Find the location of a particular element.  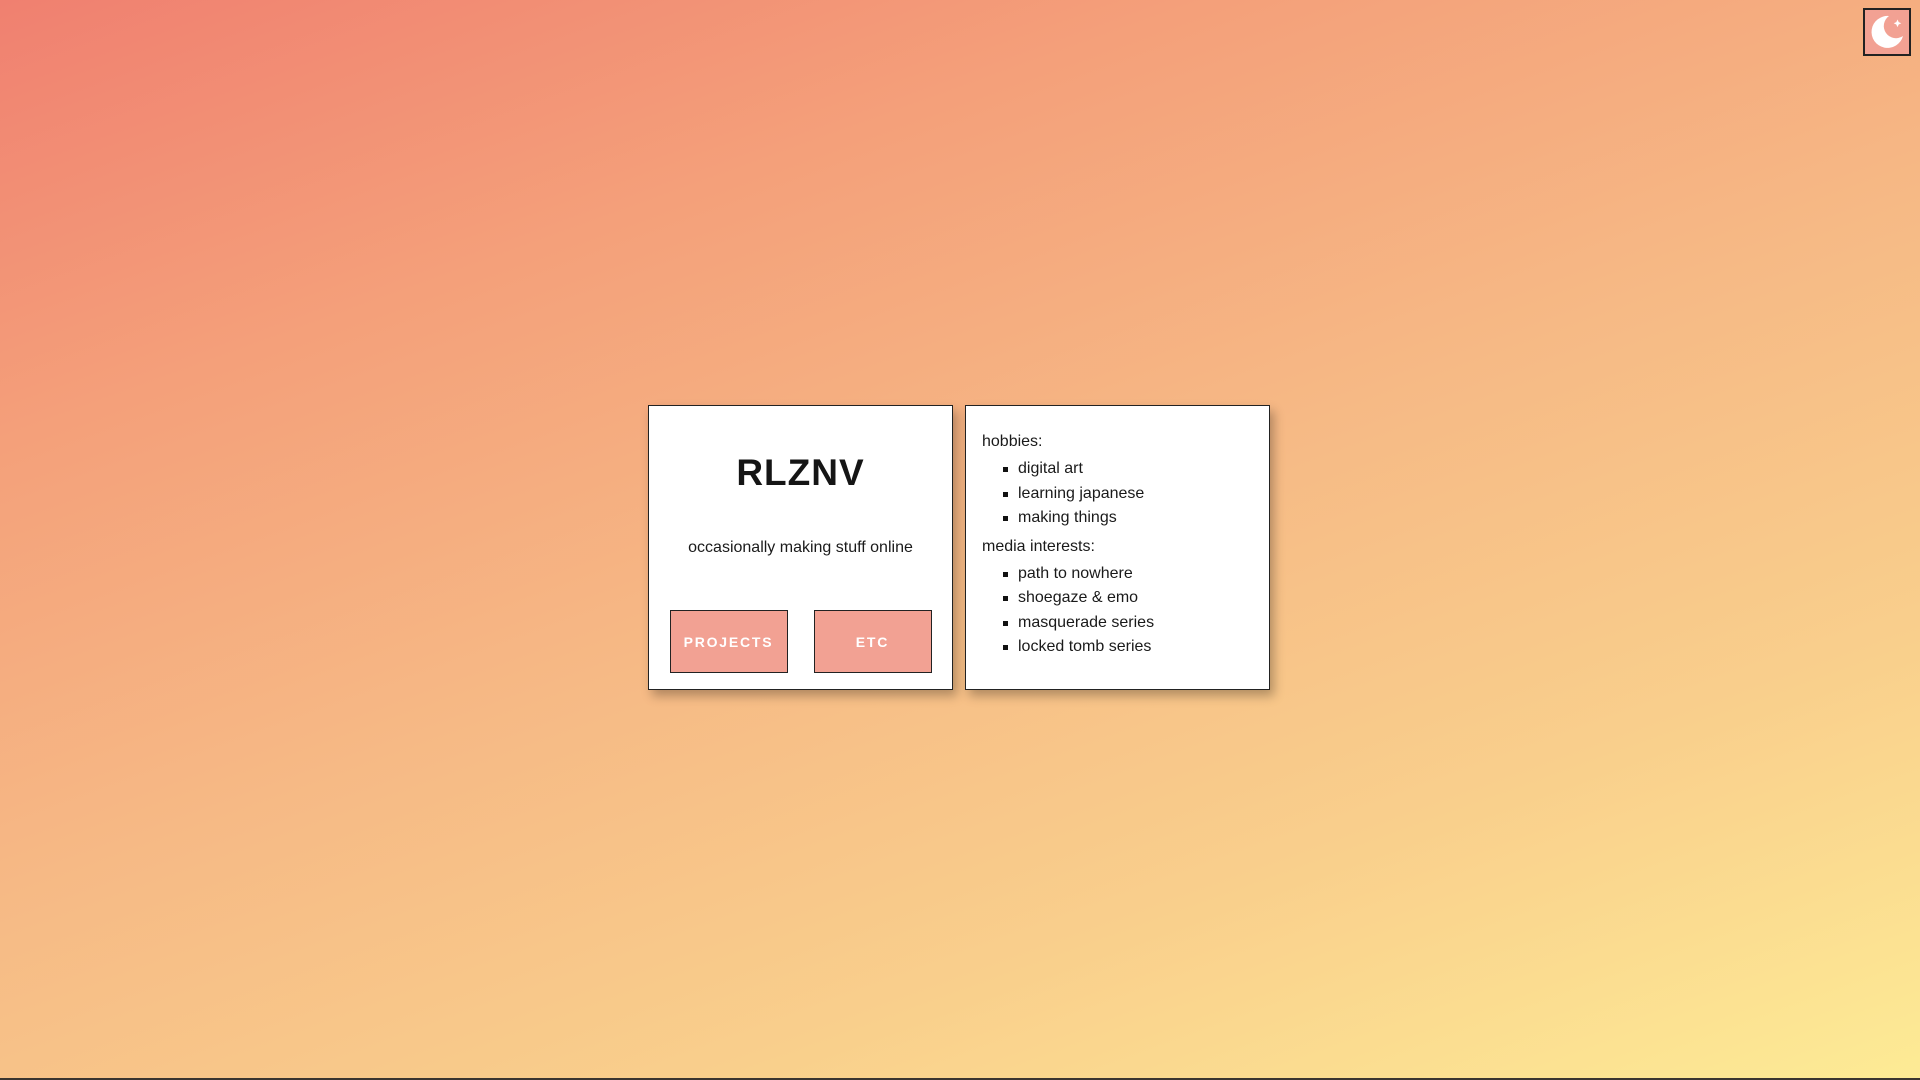

list-item: locked tomb series is located at coordinates (1127, 647).